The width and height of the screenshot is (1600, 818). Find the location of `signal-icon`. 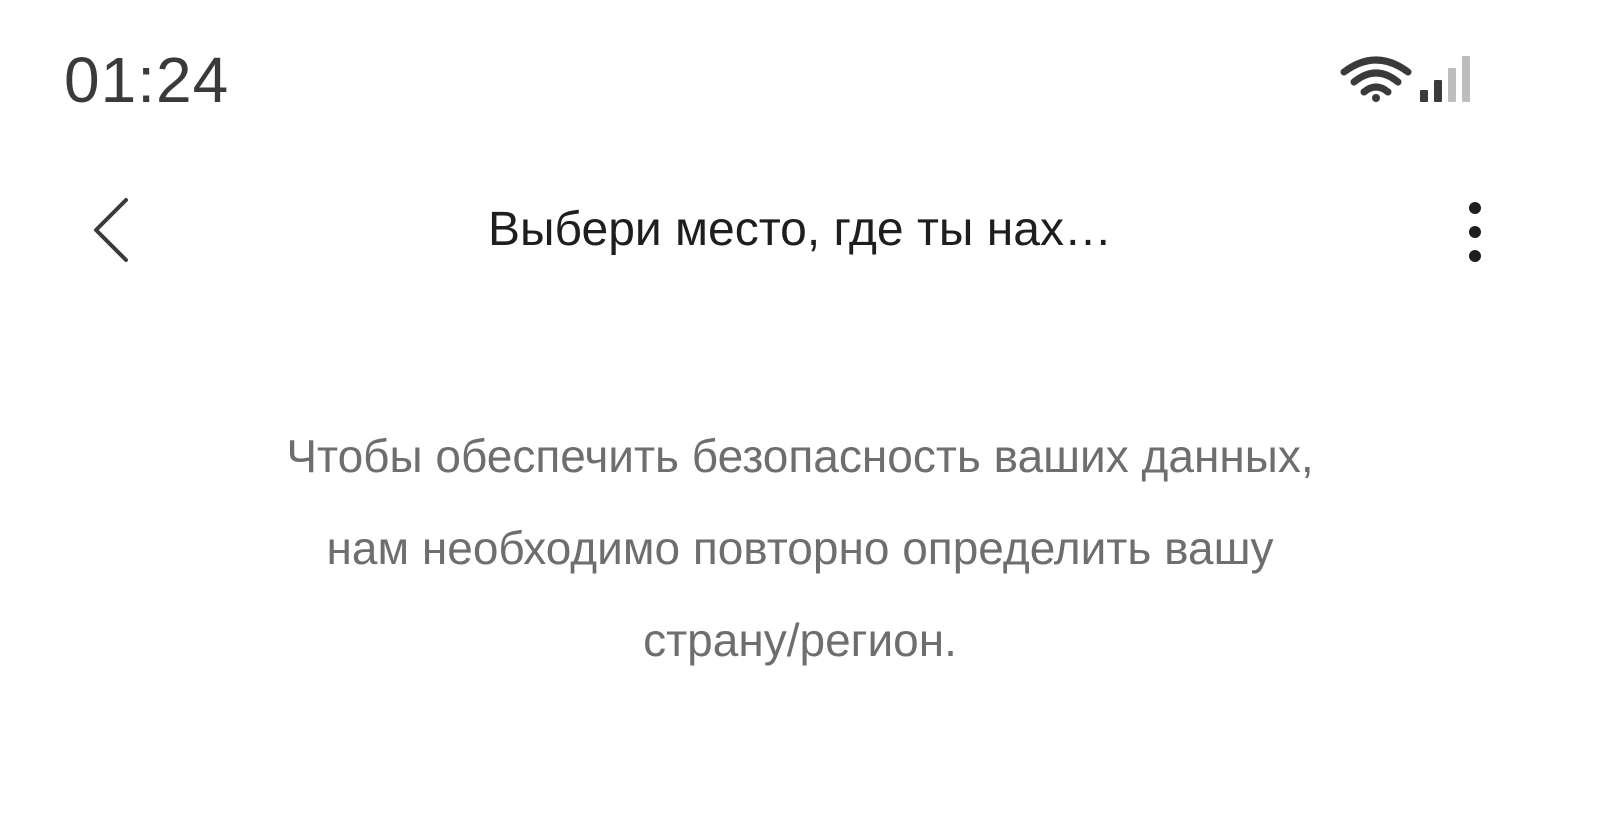

signal-icon is located at coordinates (1445, 79).